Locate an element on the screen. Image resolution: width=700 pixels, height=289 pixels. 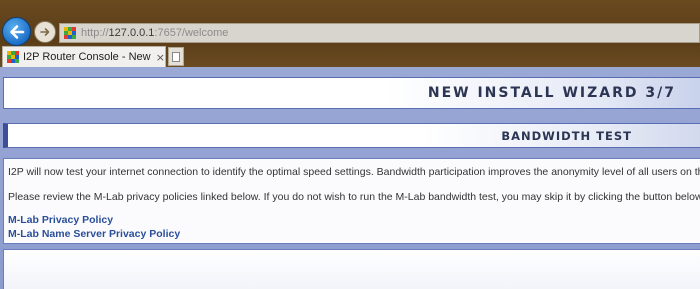
address-bar: http://127.0.0.1:7657/welcome is located at coordinates (379, 33).